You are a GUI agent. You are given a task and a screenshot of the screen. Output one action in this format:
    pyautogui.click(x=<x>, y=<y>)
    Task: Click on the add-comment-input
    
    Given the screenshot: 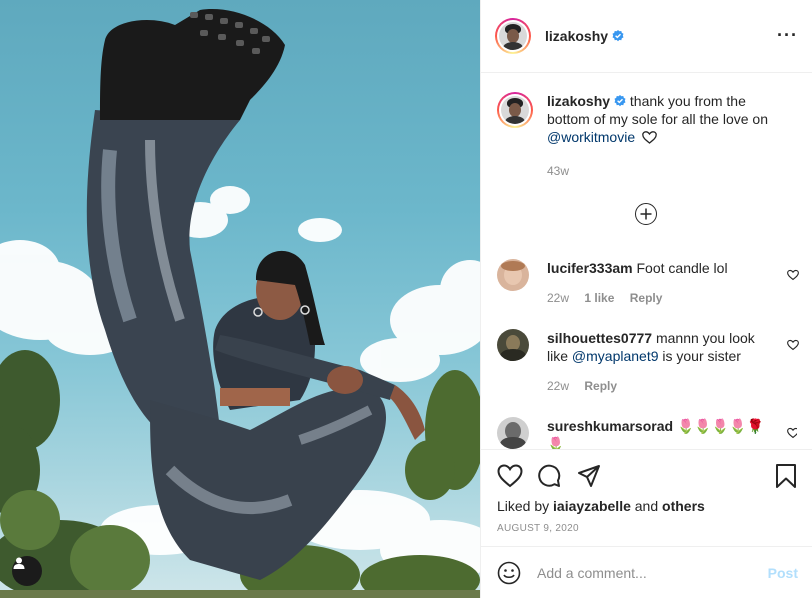 What is the action you would take?
    pyautogui.click(x=647, y=573)
    